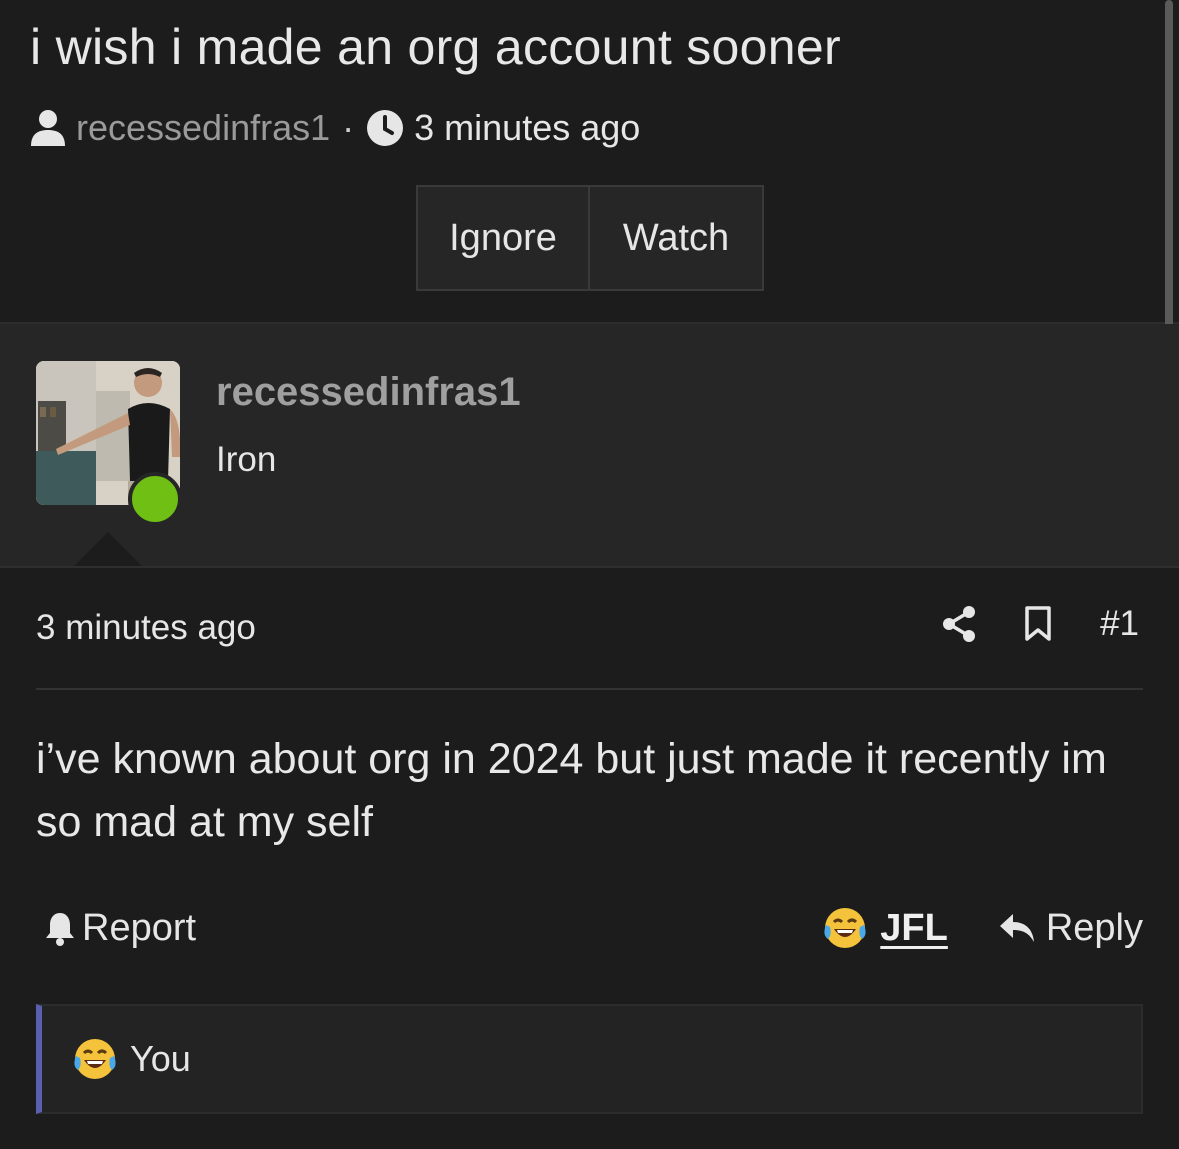 This screenshot has width=1179, height=1149. Describe the element at coordinates (1017, 928) in the screenshot. I see `reply-arrow-icon` at that location.